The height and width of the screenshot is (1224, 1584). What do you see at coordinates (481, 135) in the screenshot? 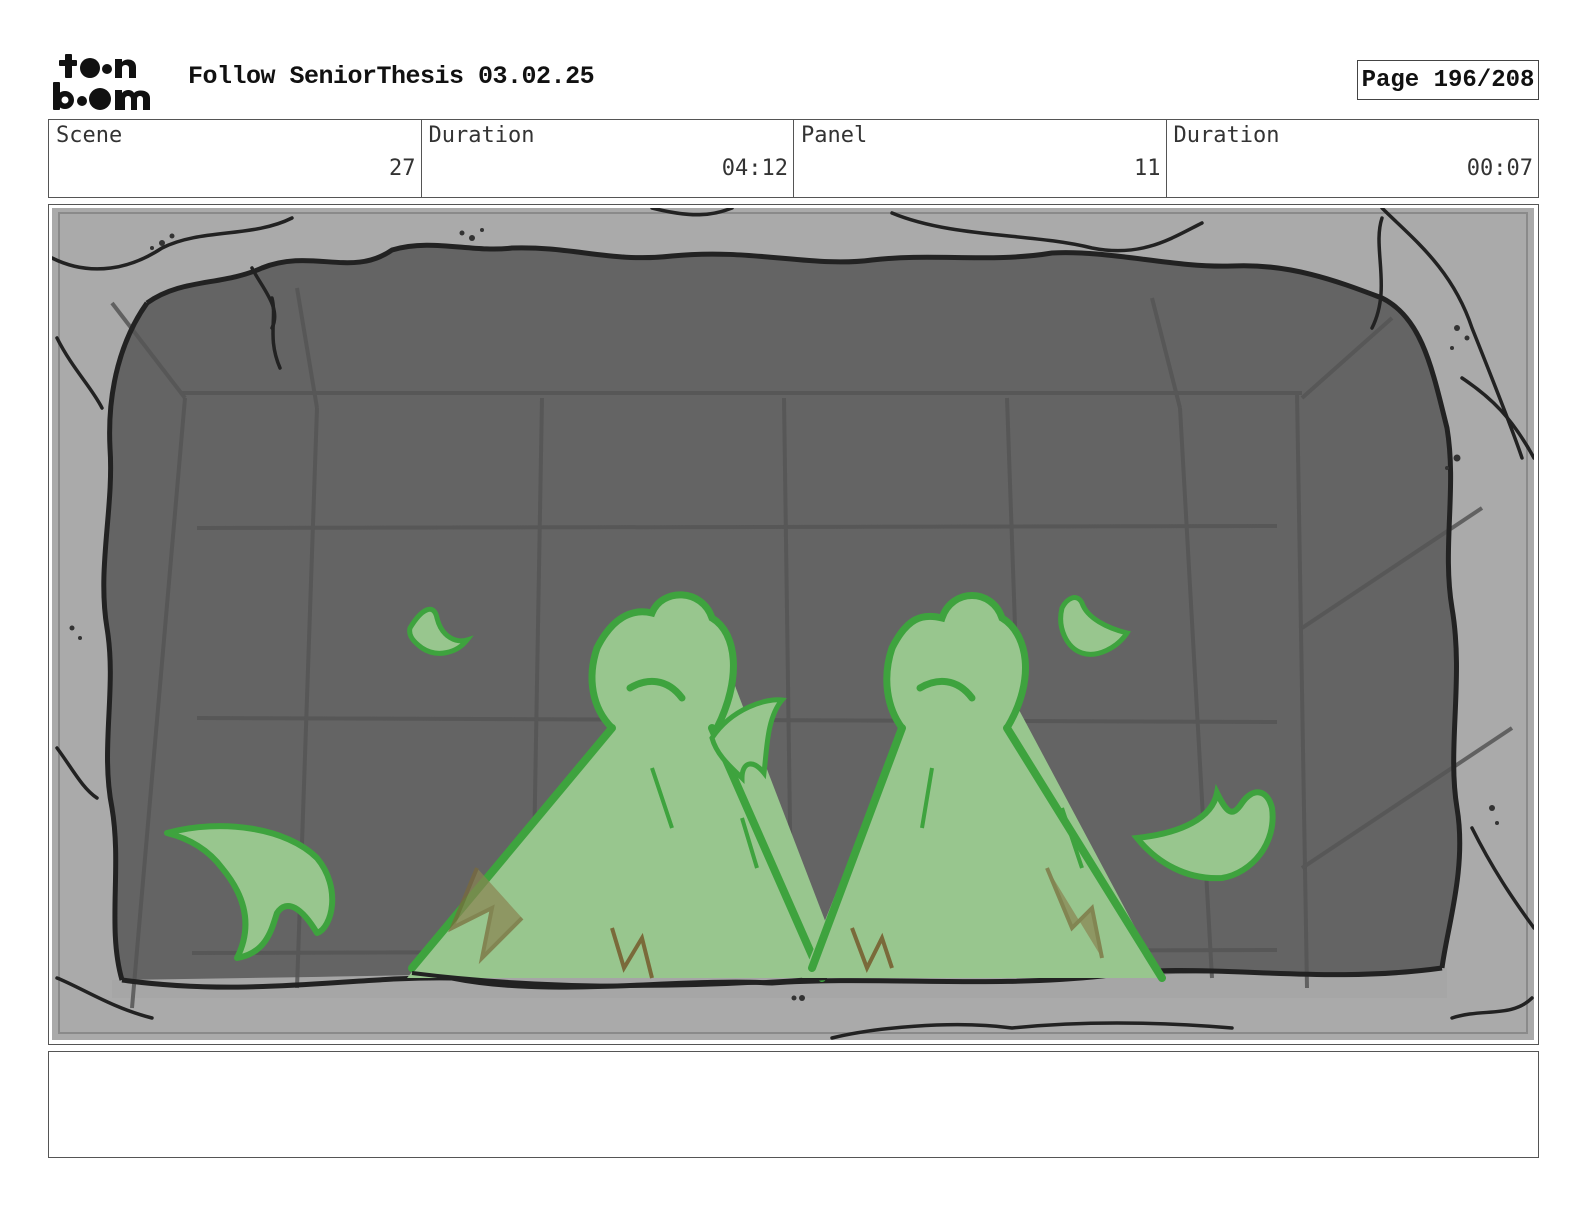
I see `scene-duration-label: Duration` at bounding box center [481, 135].